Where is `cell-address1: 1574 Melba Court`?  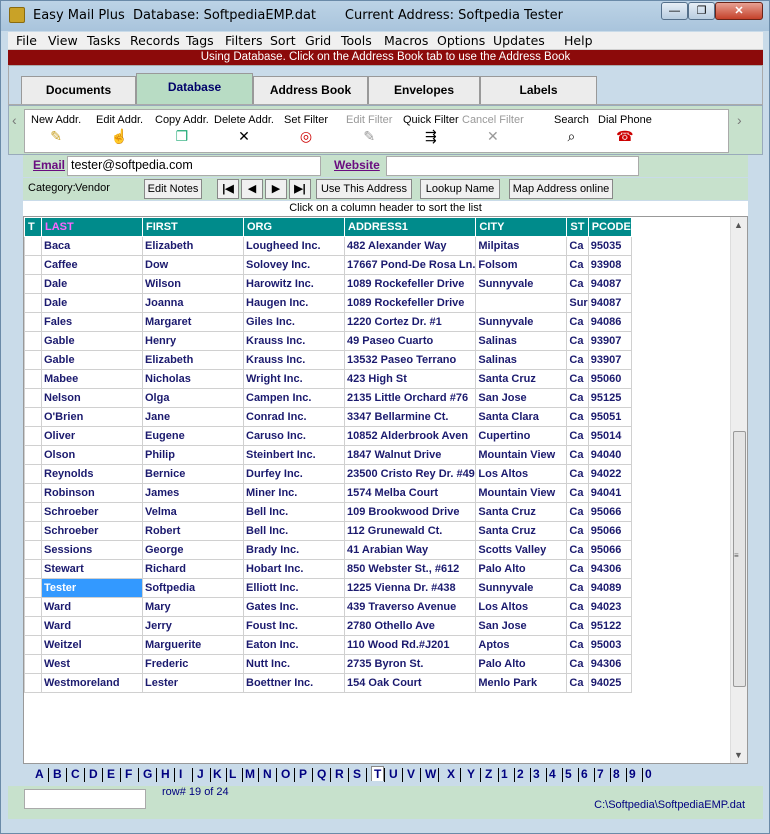
cell-address1: 1574 Melba Court is located at coordinates (410, 493).